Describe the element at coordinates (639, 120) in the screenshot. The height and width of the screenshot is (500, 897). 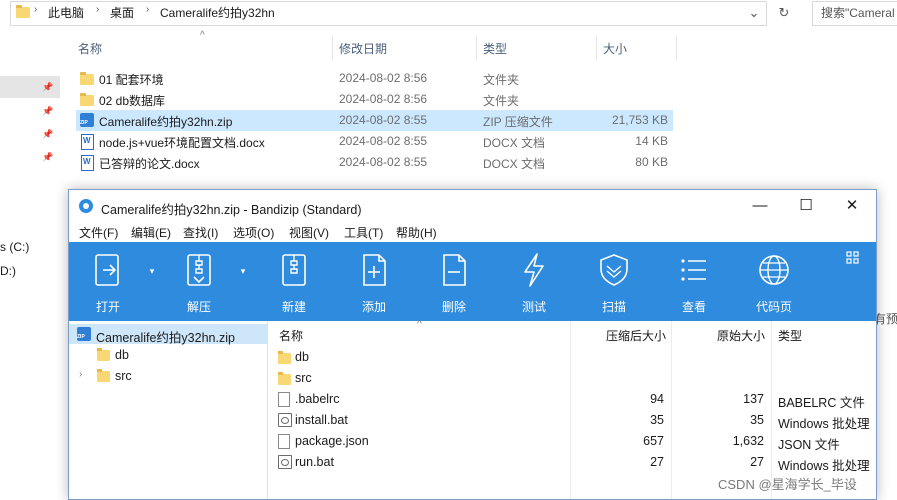
I see `file-size: 21,753 KB` at that location.